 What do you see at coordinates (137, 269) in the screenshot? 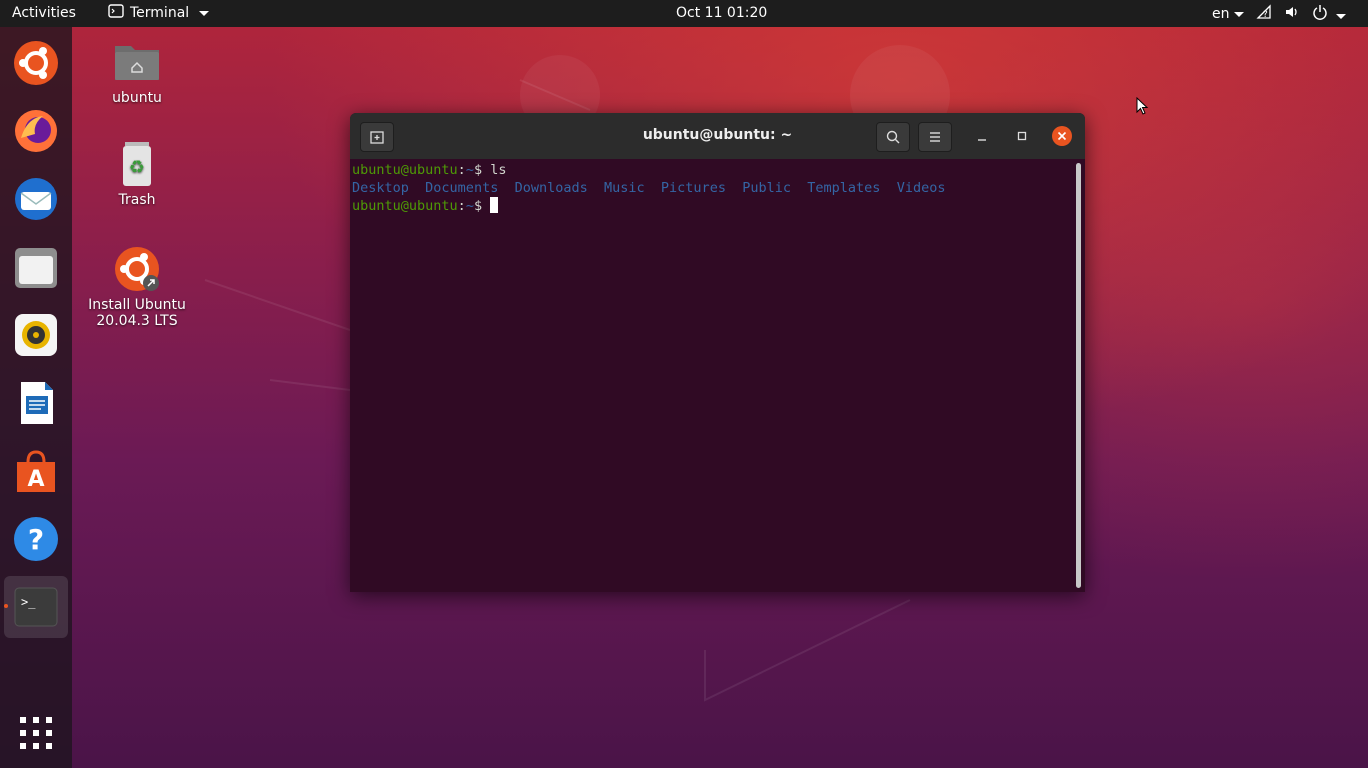
I see `installer-icon` at bounding box center [137, 269].